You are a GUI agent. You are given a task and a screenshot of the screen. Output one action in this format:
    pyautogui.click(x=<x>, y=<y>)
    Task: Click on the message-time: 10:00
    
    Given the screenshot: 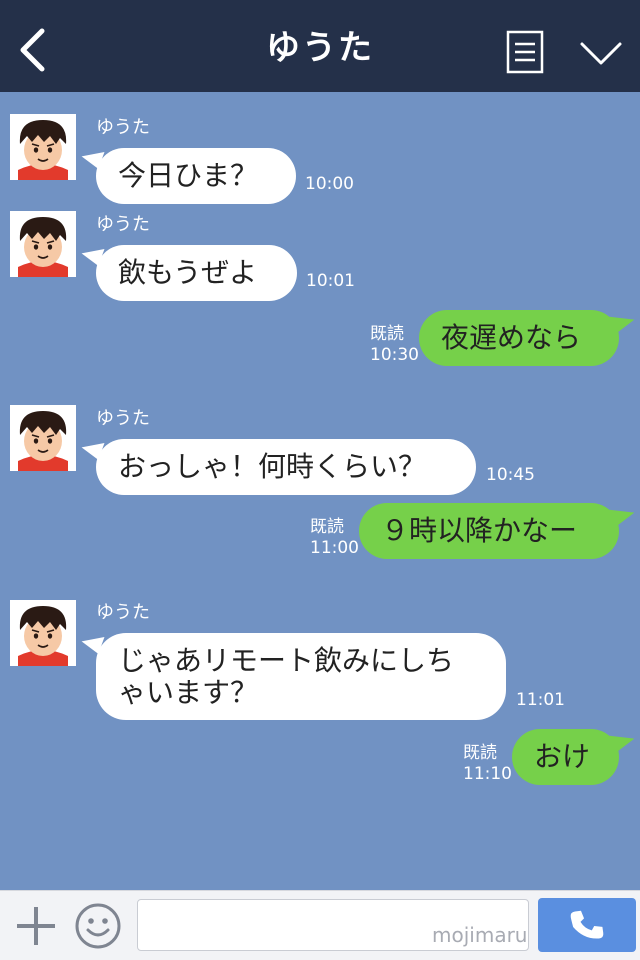 What is the action you would take?
    pyautogui.click(x=329, y=184)
    